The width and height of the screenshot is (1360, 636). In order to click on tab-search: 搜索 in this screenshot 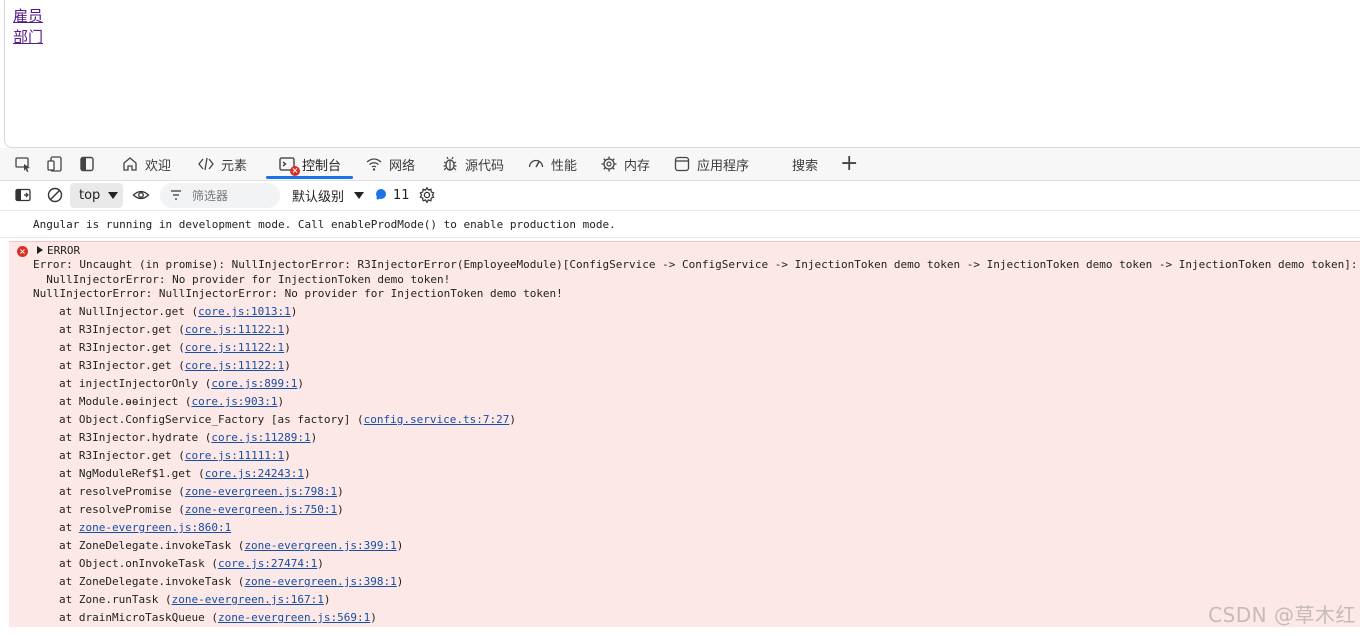, I will do `click(805, 164)`.